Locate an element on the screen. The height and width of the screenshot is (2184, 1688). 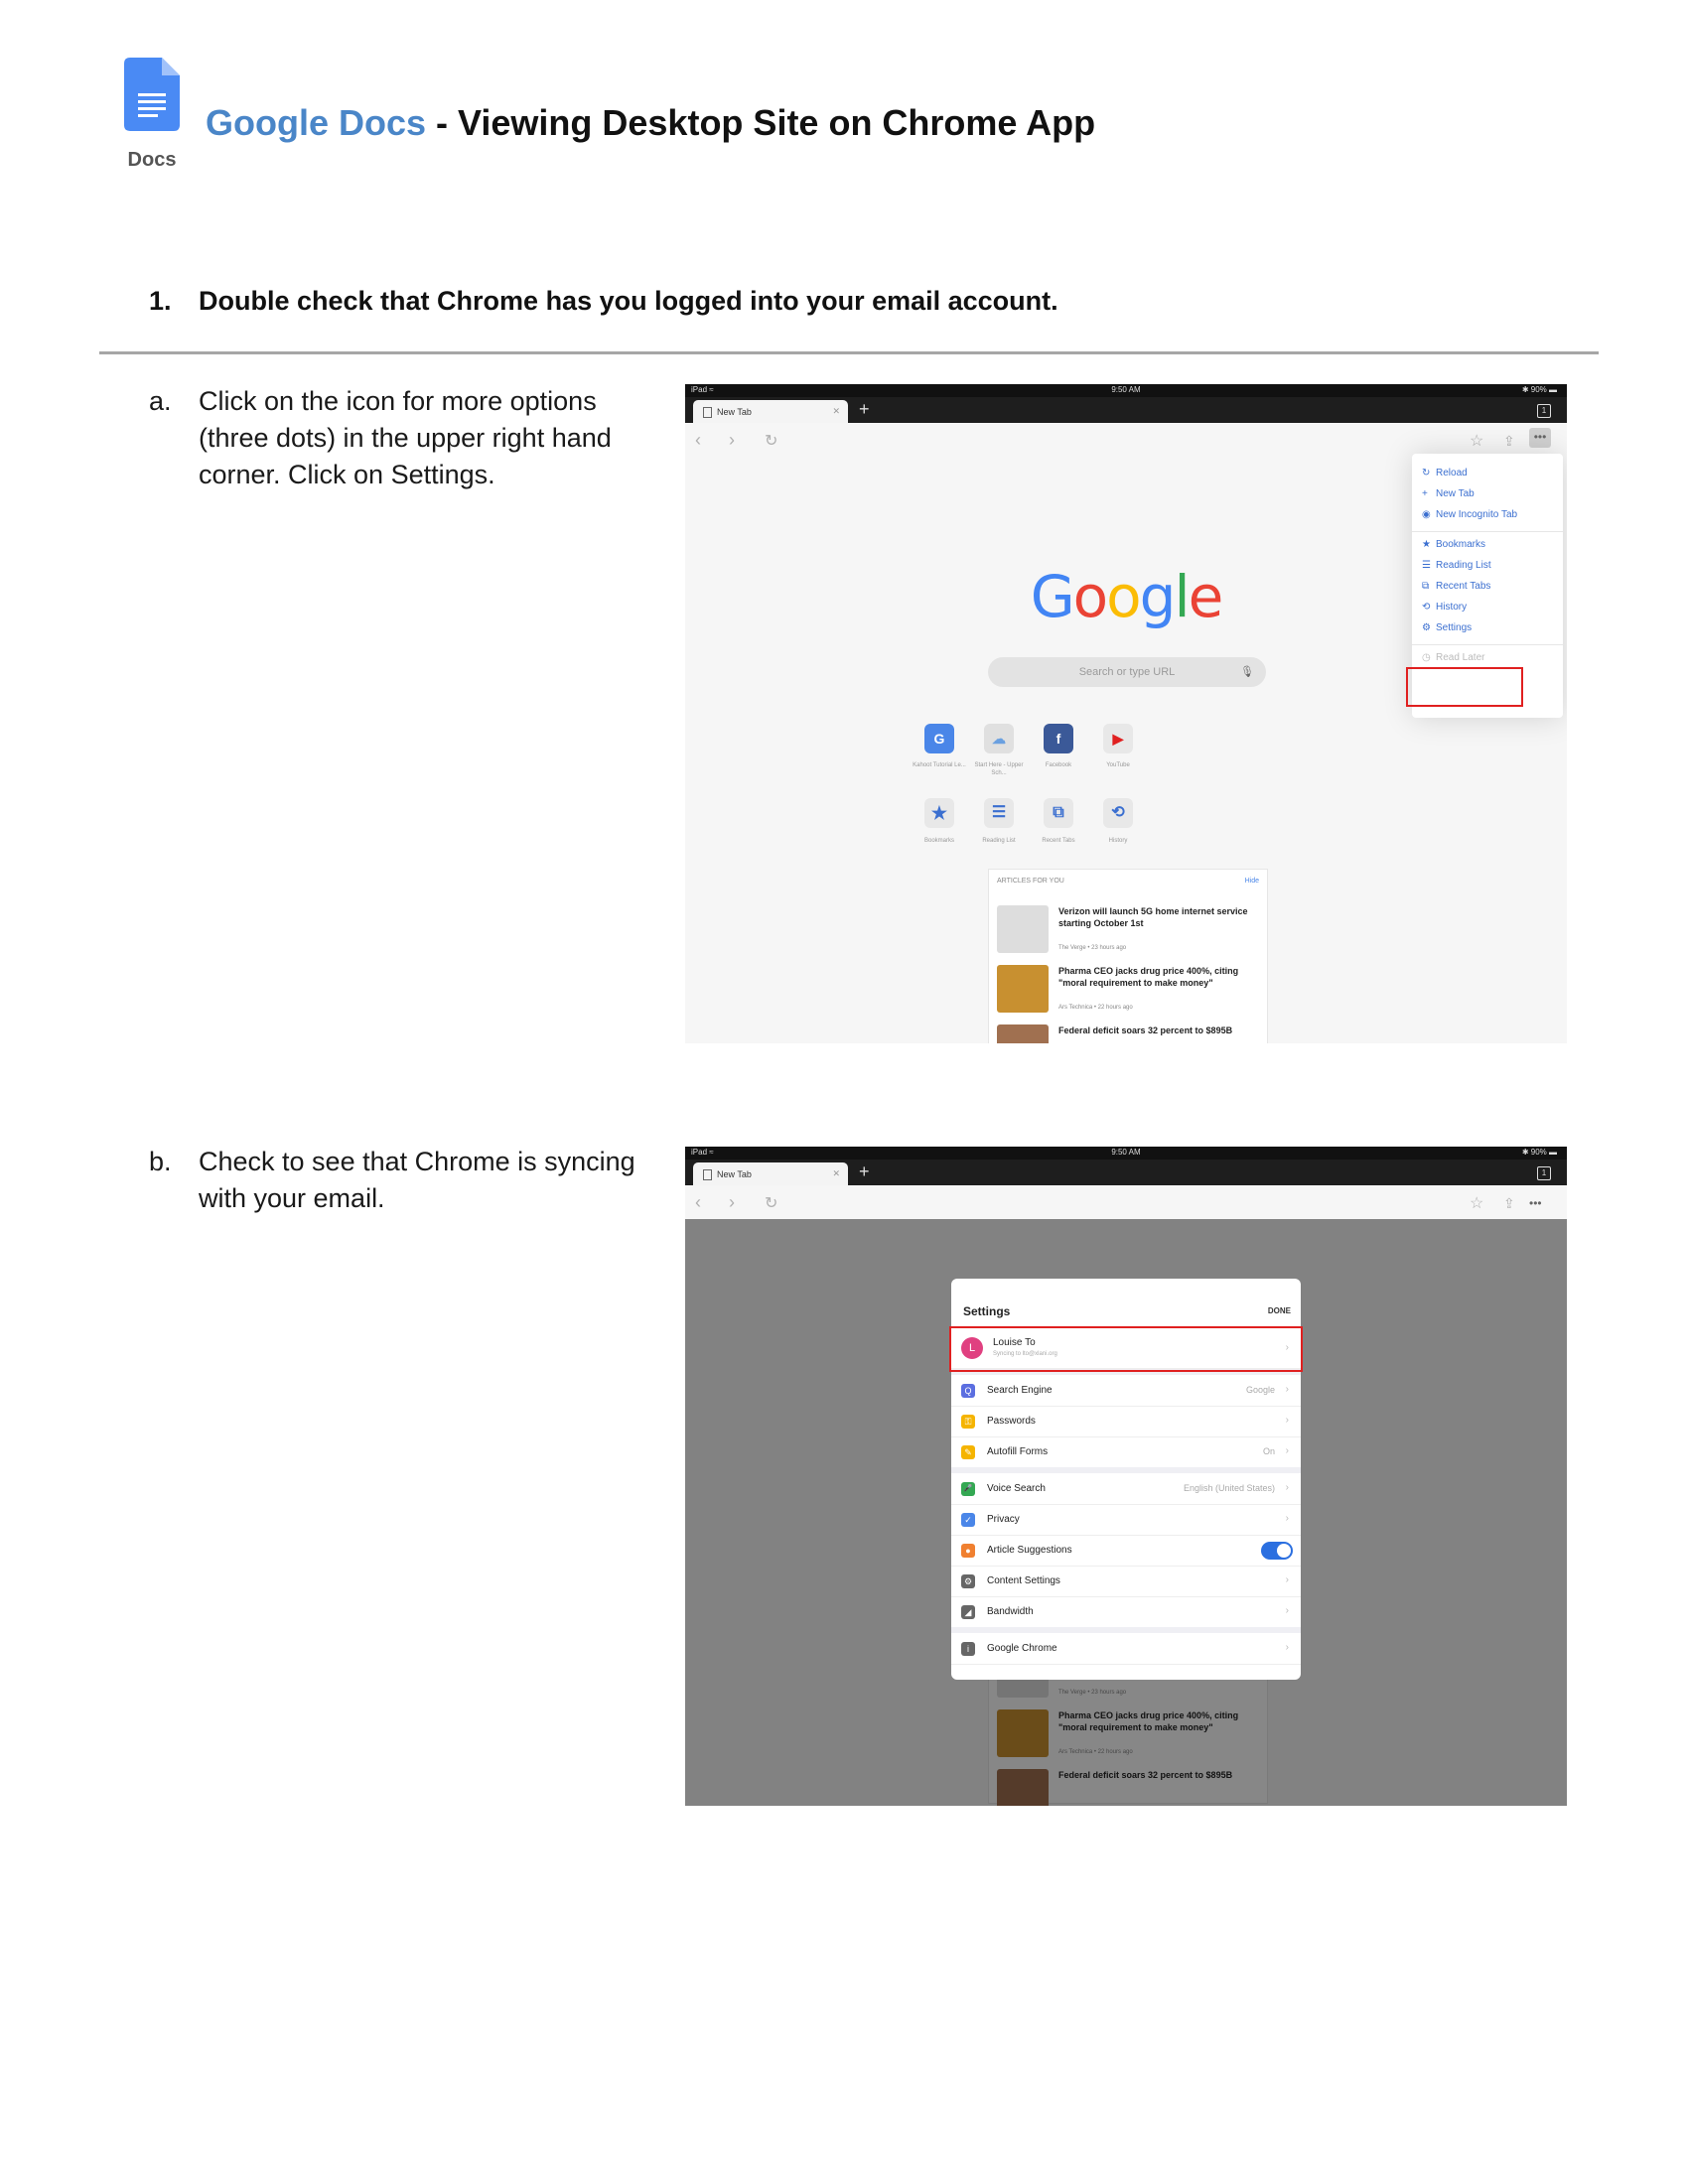
settings-row-google-chrome: i Google Chrome › is located at coordinates (1126, 1649).